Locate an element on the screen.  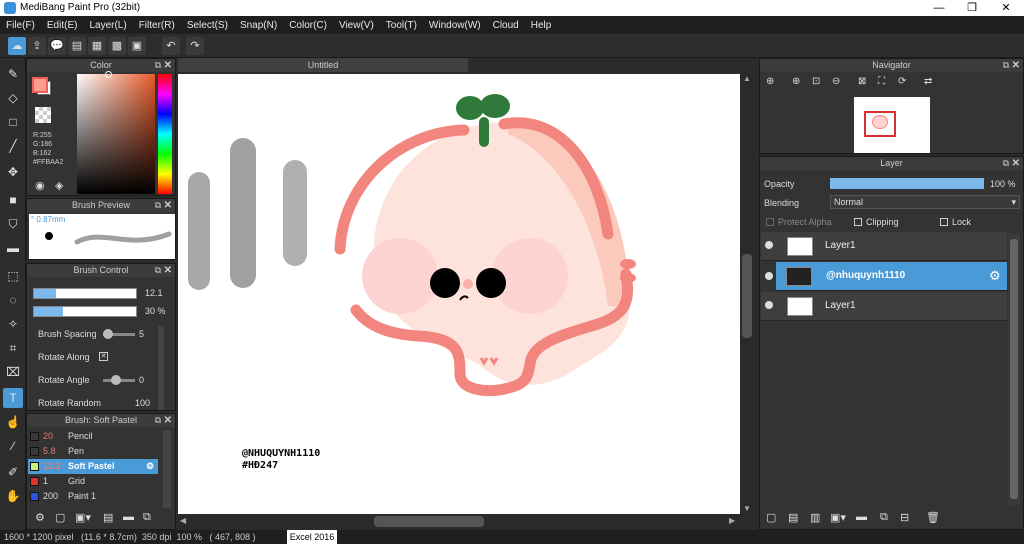
brush-list-item-selected: 12.1 Soft Pastel ⚙ is located at coordinates (93, 466).